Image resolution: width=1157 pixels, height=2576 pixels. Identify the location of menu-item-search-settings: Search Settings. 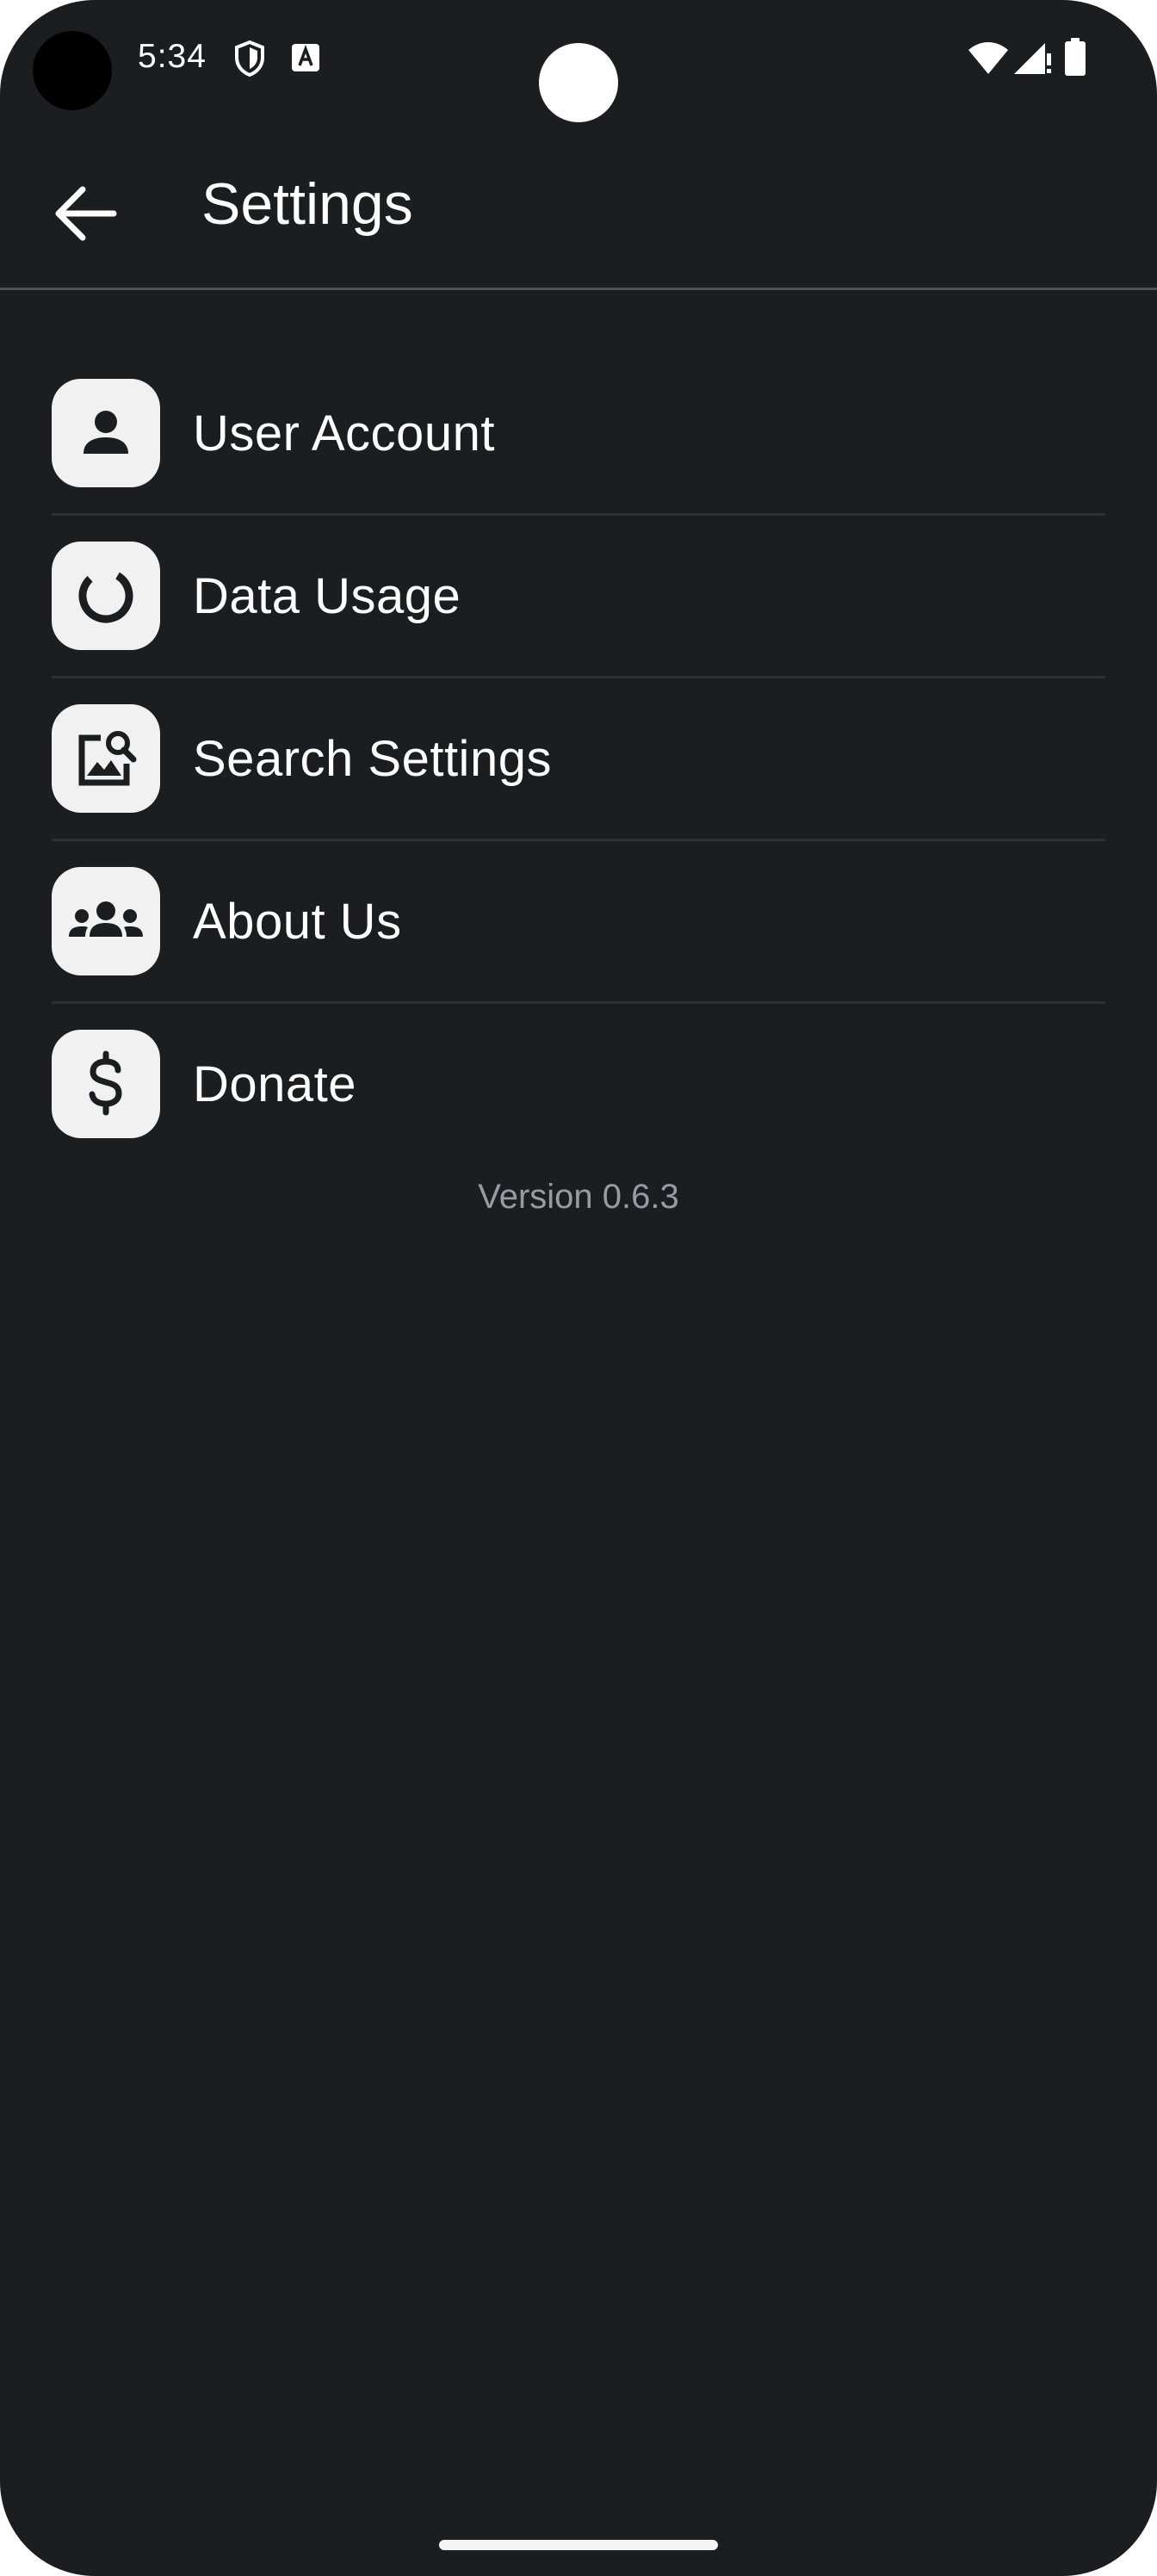
(579, 759).